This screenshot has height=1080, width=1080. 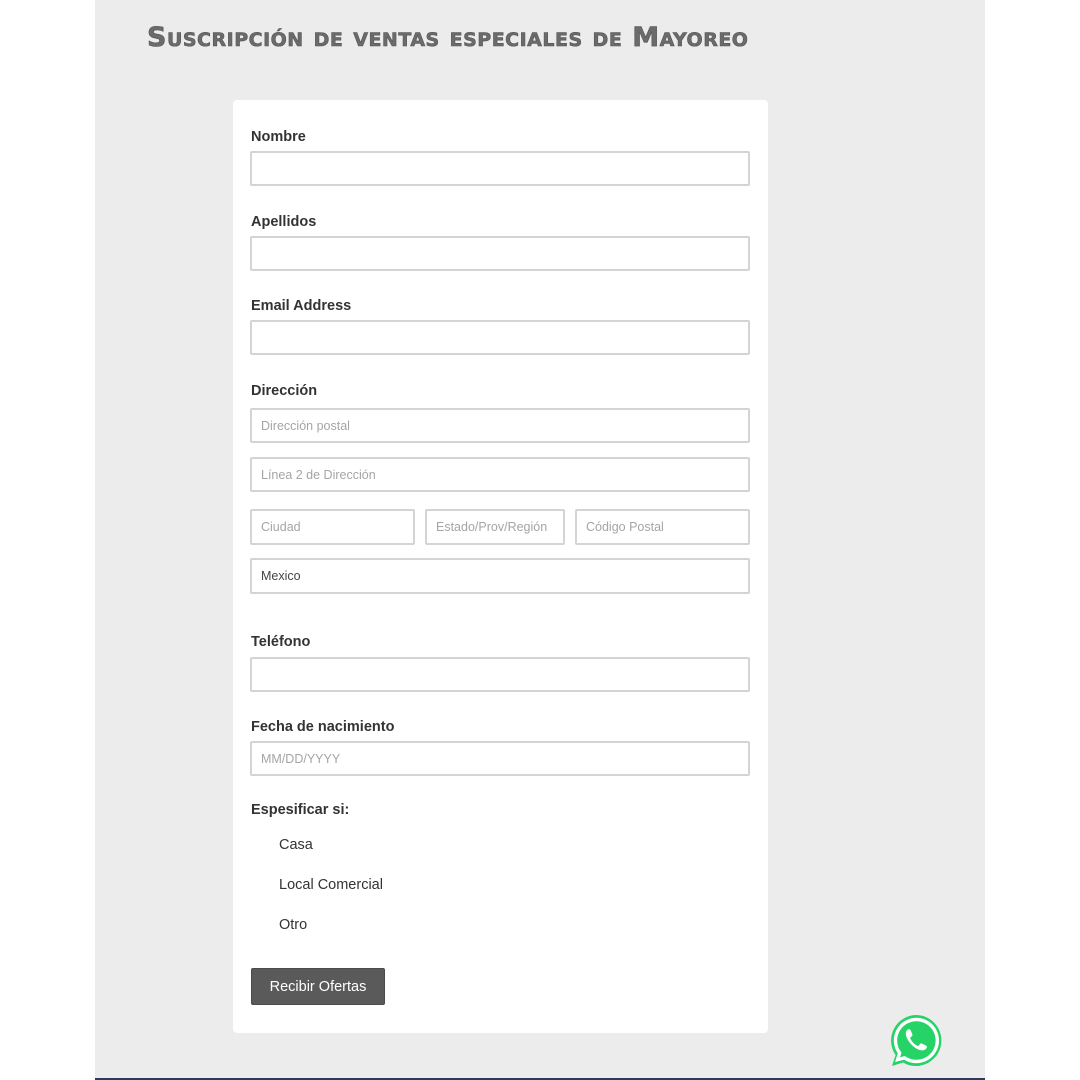 What do you see at coordinates (331, 885) in the screenshot?
I see `option-local-comercial: Local Comercial` at bounding box center [331, 885].